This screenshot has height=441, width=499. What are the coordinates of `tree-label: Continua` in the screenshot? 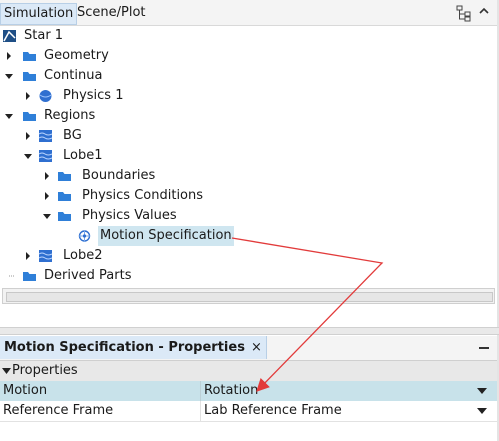 It's located at (73, 75).